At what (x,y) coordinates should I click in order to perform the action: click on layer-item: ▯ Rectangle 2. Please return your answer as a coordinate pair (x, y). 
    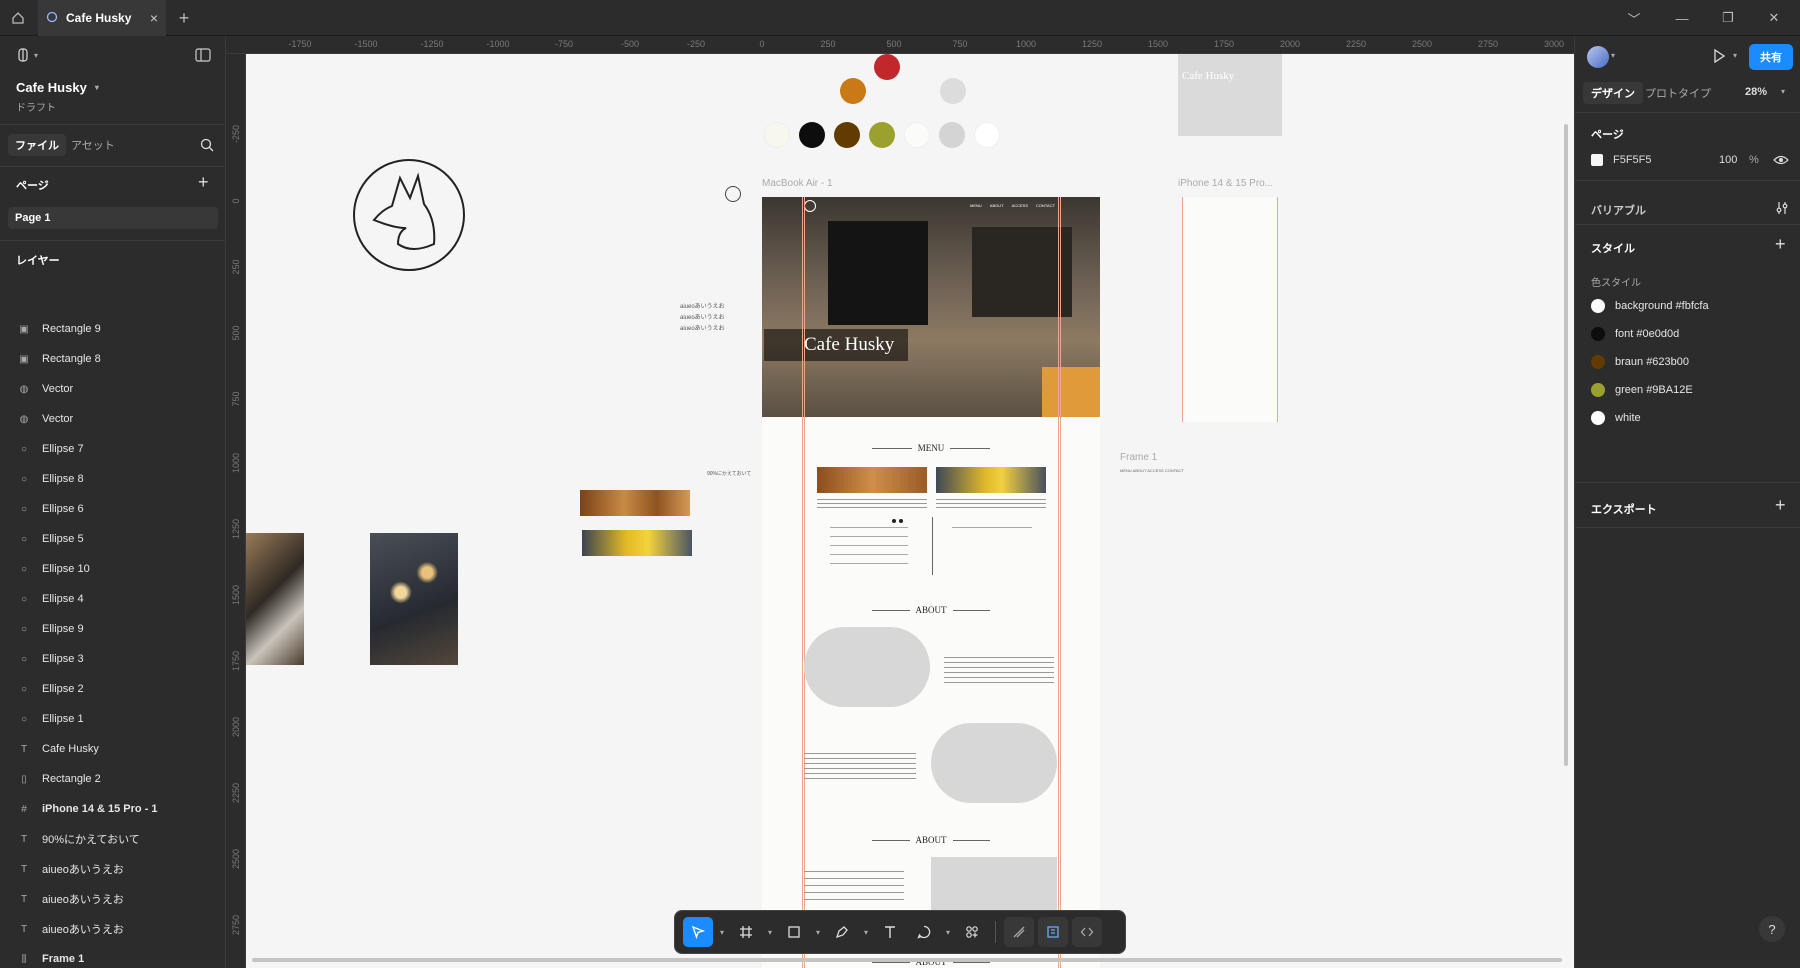
    Looking at the image, I should click on (112, 779).